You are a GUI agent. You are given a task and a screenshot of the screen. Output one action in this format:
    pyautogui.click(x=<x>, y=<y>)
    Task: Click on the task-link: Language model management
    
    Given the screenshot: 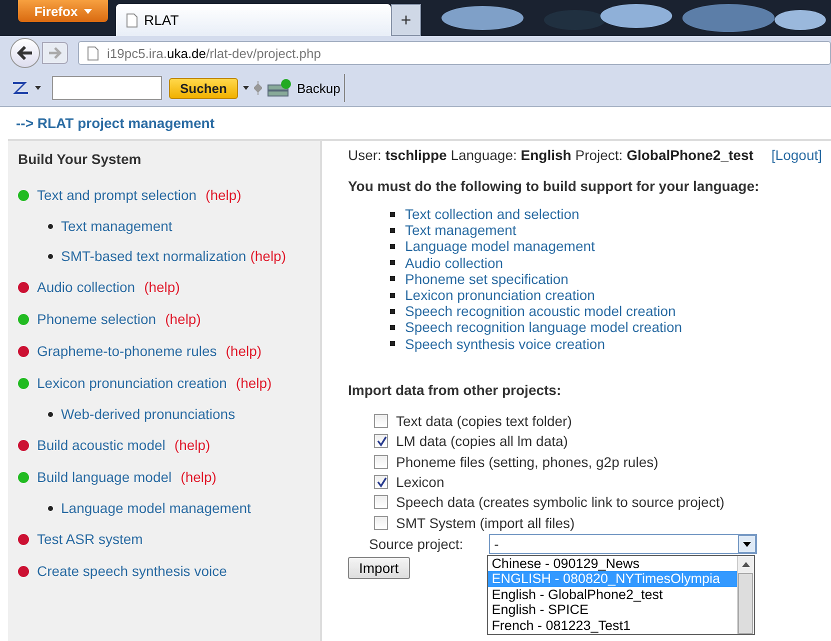 What is the action you would take?
    pyautogui.click(x=500, y=246)
    